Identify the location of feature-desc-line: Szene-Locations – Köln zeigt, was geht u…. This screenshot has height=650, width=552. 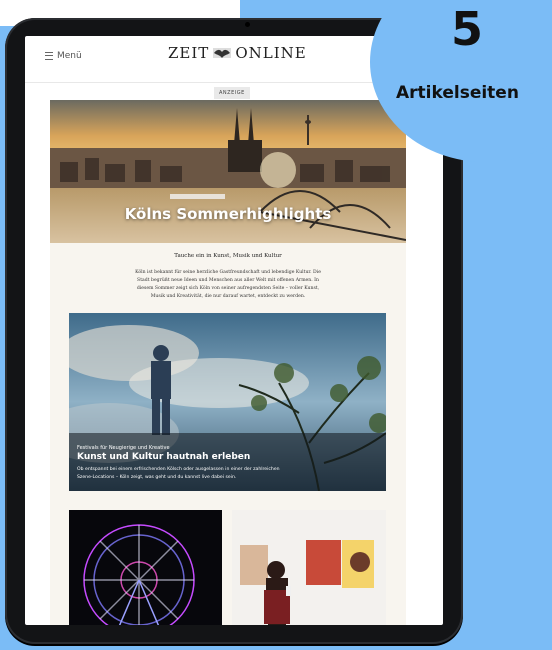
(157, 477).